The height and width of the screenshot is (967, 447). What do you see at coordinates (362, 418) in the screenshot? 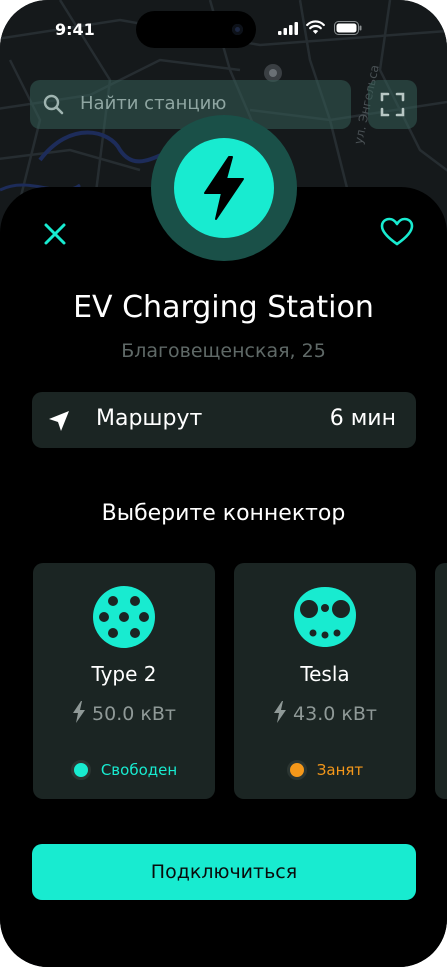
I see `route-eta: 6 мин` at bounding box center [362, 418].